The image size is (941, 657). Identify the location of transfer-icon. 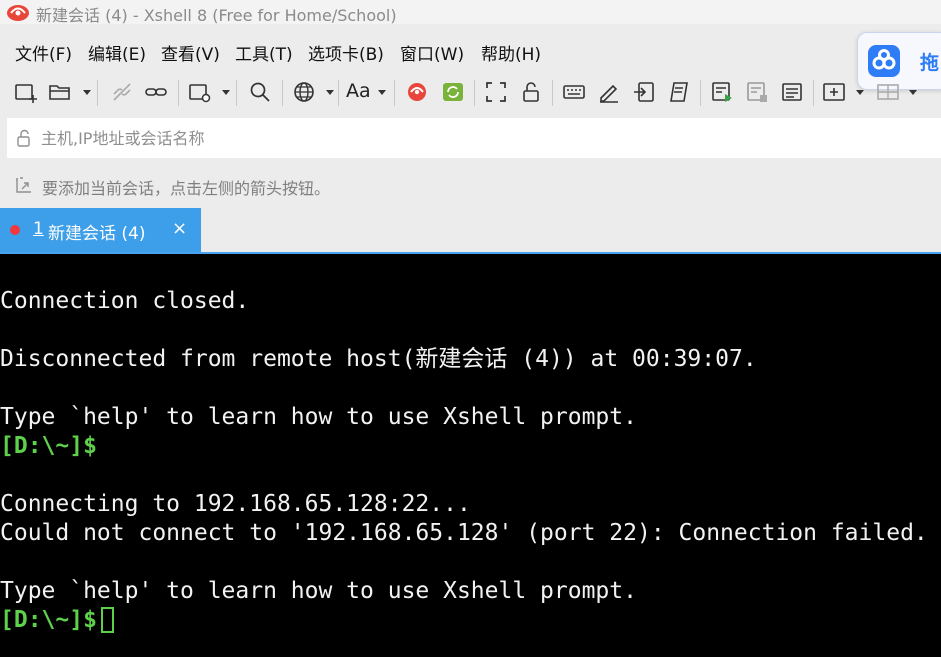
(644, 92).